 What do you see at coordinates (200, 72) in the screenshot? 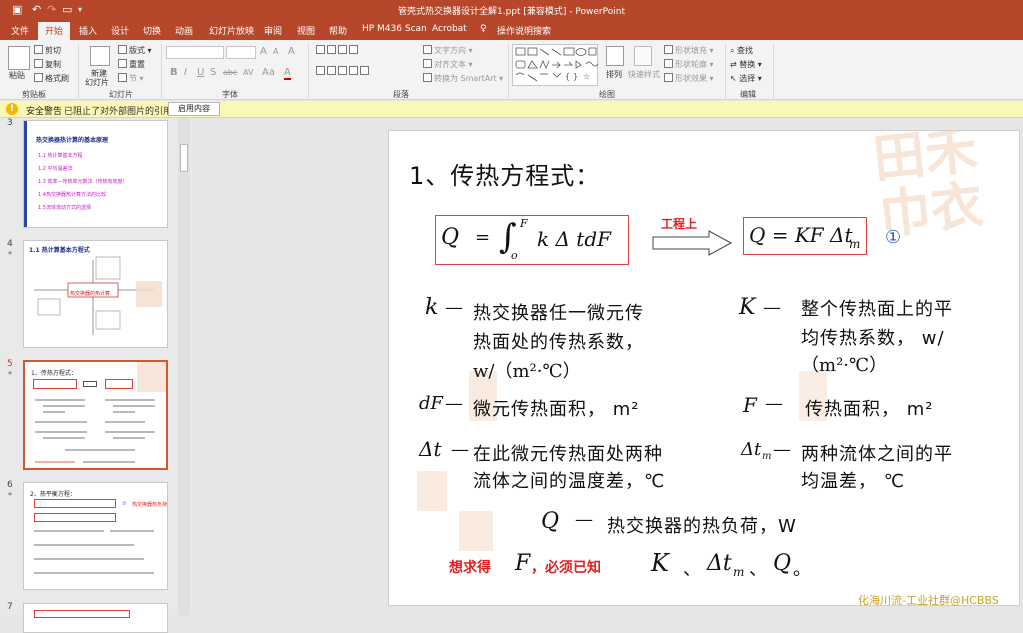
I see `underline-button: U` at bounding box center [200, 72].